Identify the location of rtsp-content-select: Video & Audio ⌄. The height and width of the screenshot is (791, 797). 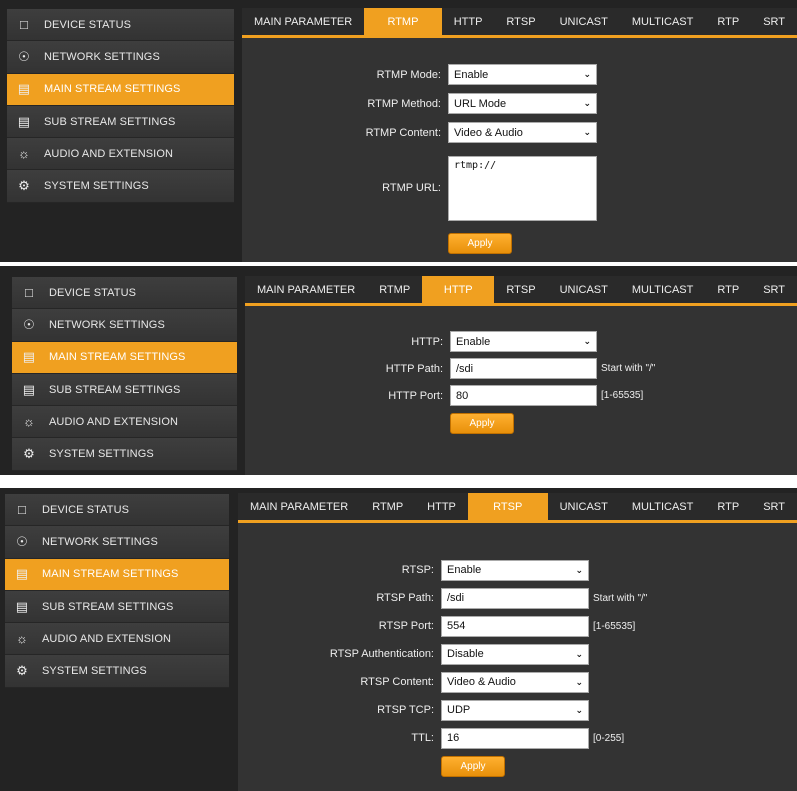
(515, 682).